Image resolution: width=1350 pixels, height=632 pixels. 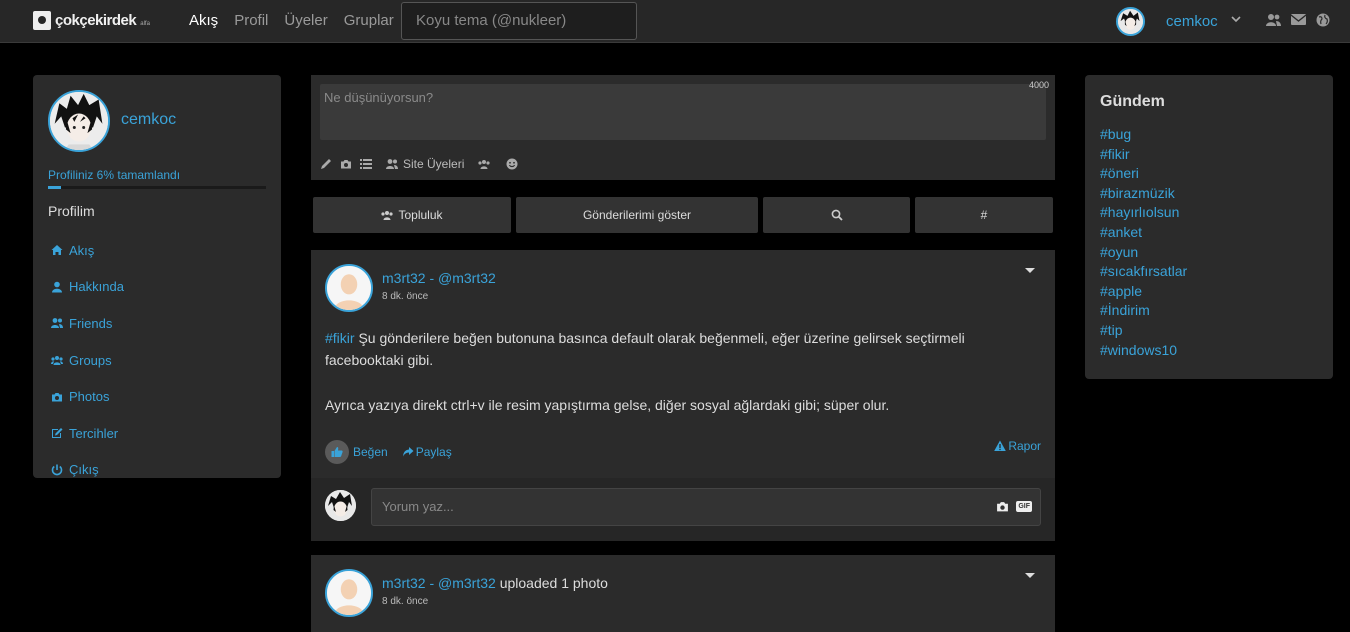 What do you see at coordinates (379, 97) in the screenshot?
I see `composer-placeholder: Ne düşünüyorsun?` at bounding box center [379, 97].